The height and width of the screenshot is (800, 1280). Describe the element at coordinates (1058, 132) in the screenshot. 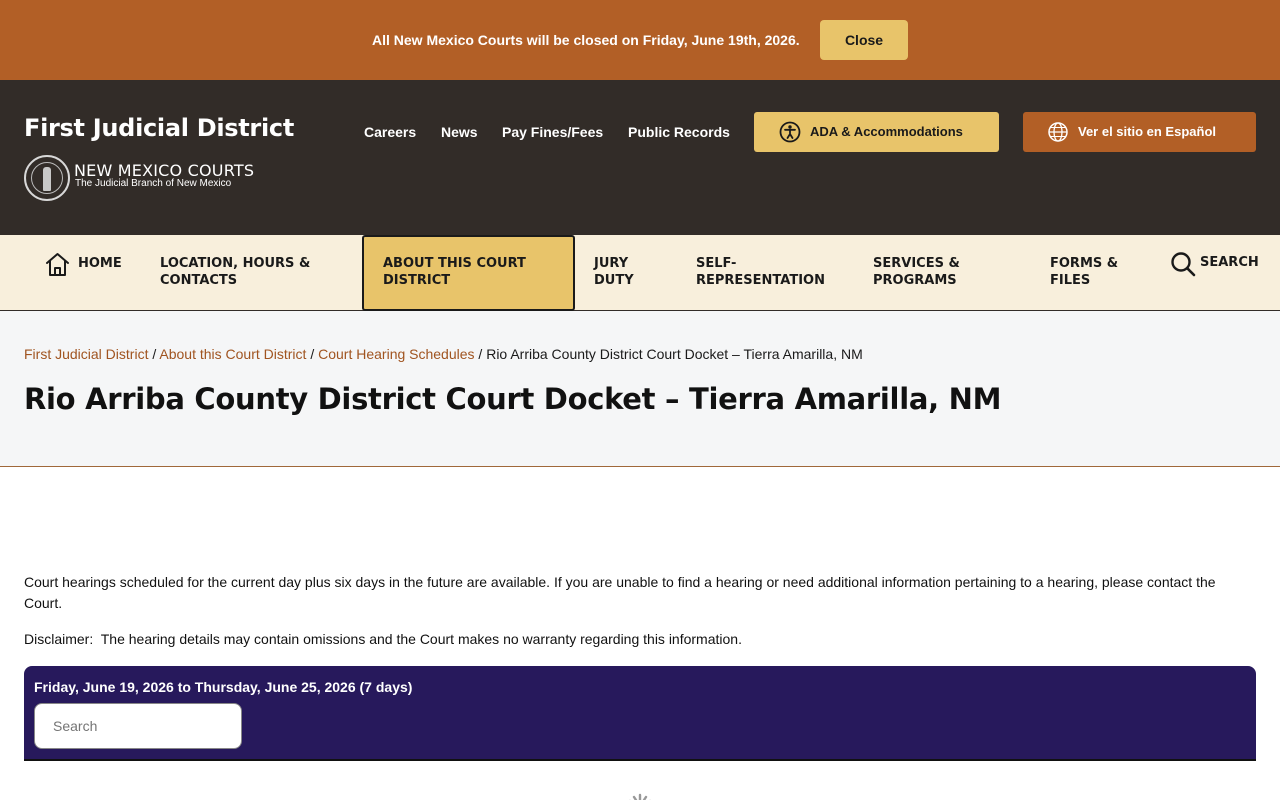

I see `globe-icon` at that location.